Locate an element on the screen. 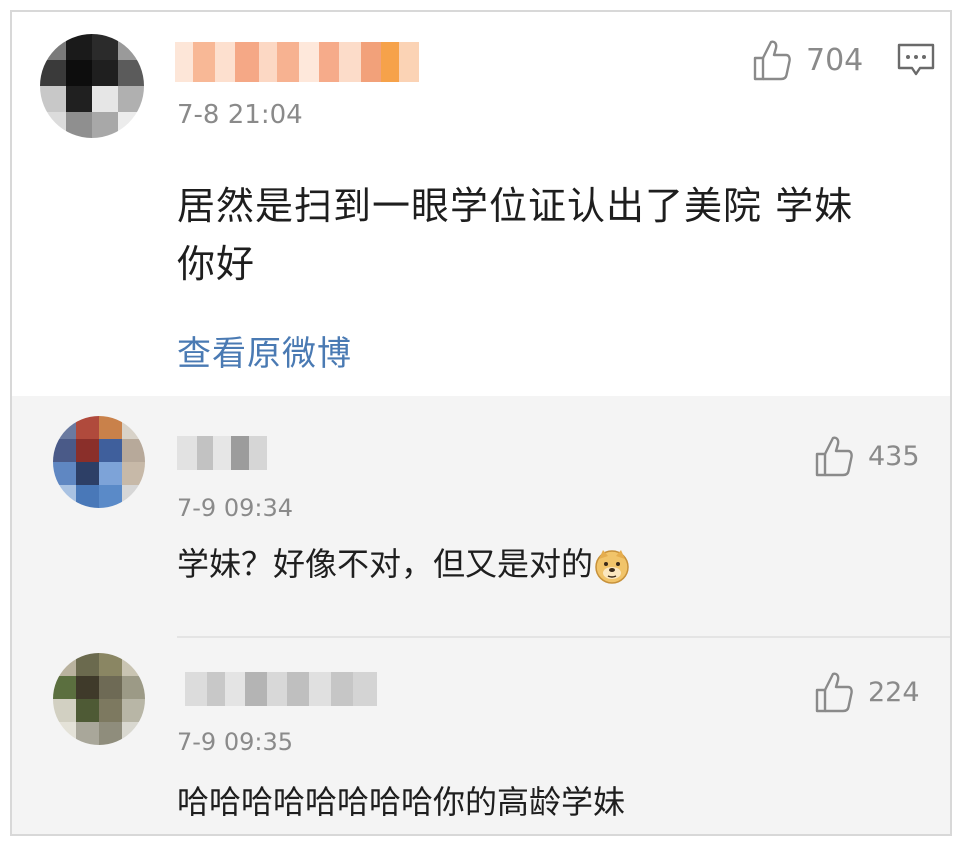  reply-text: 哈哈哈哈哈哈哈哈你的高龄学妹 is located at coordinates (401, 802).